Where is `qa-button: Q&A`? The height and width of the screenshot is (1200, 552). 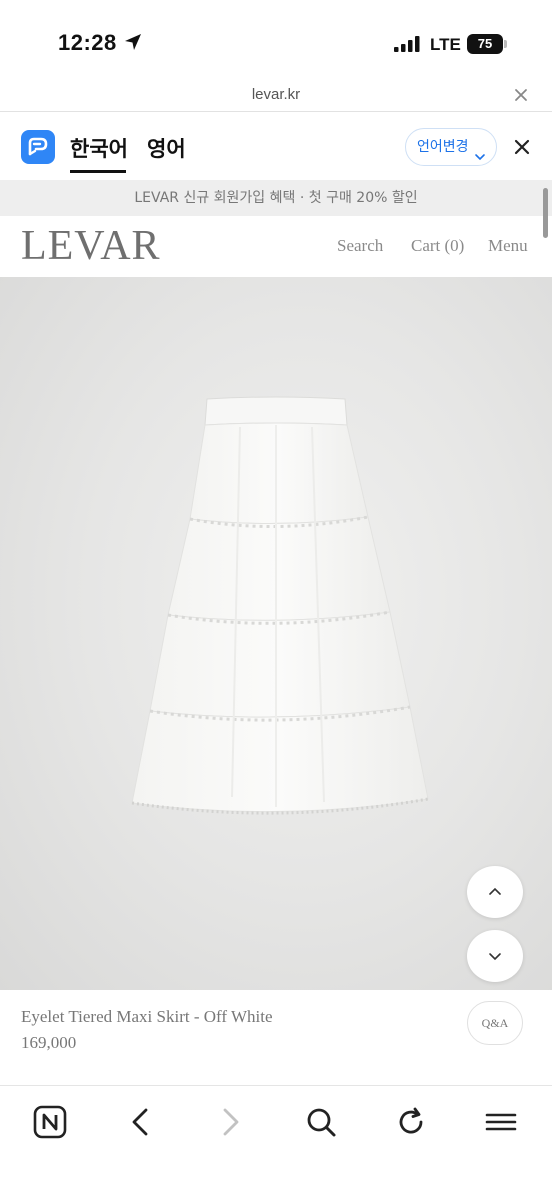 qa-button: Q&A is located at coordinates (495, 1023).